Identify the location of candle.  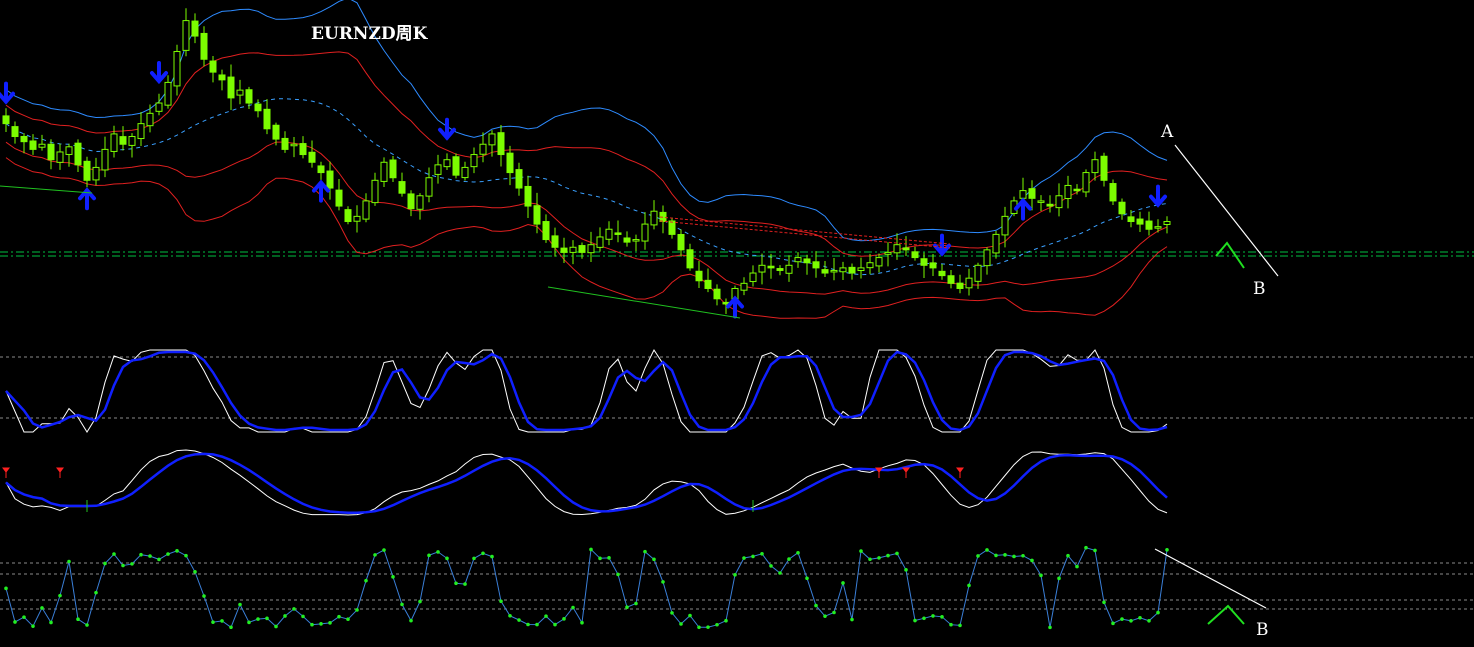
(1113, 192).